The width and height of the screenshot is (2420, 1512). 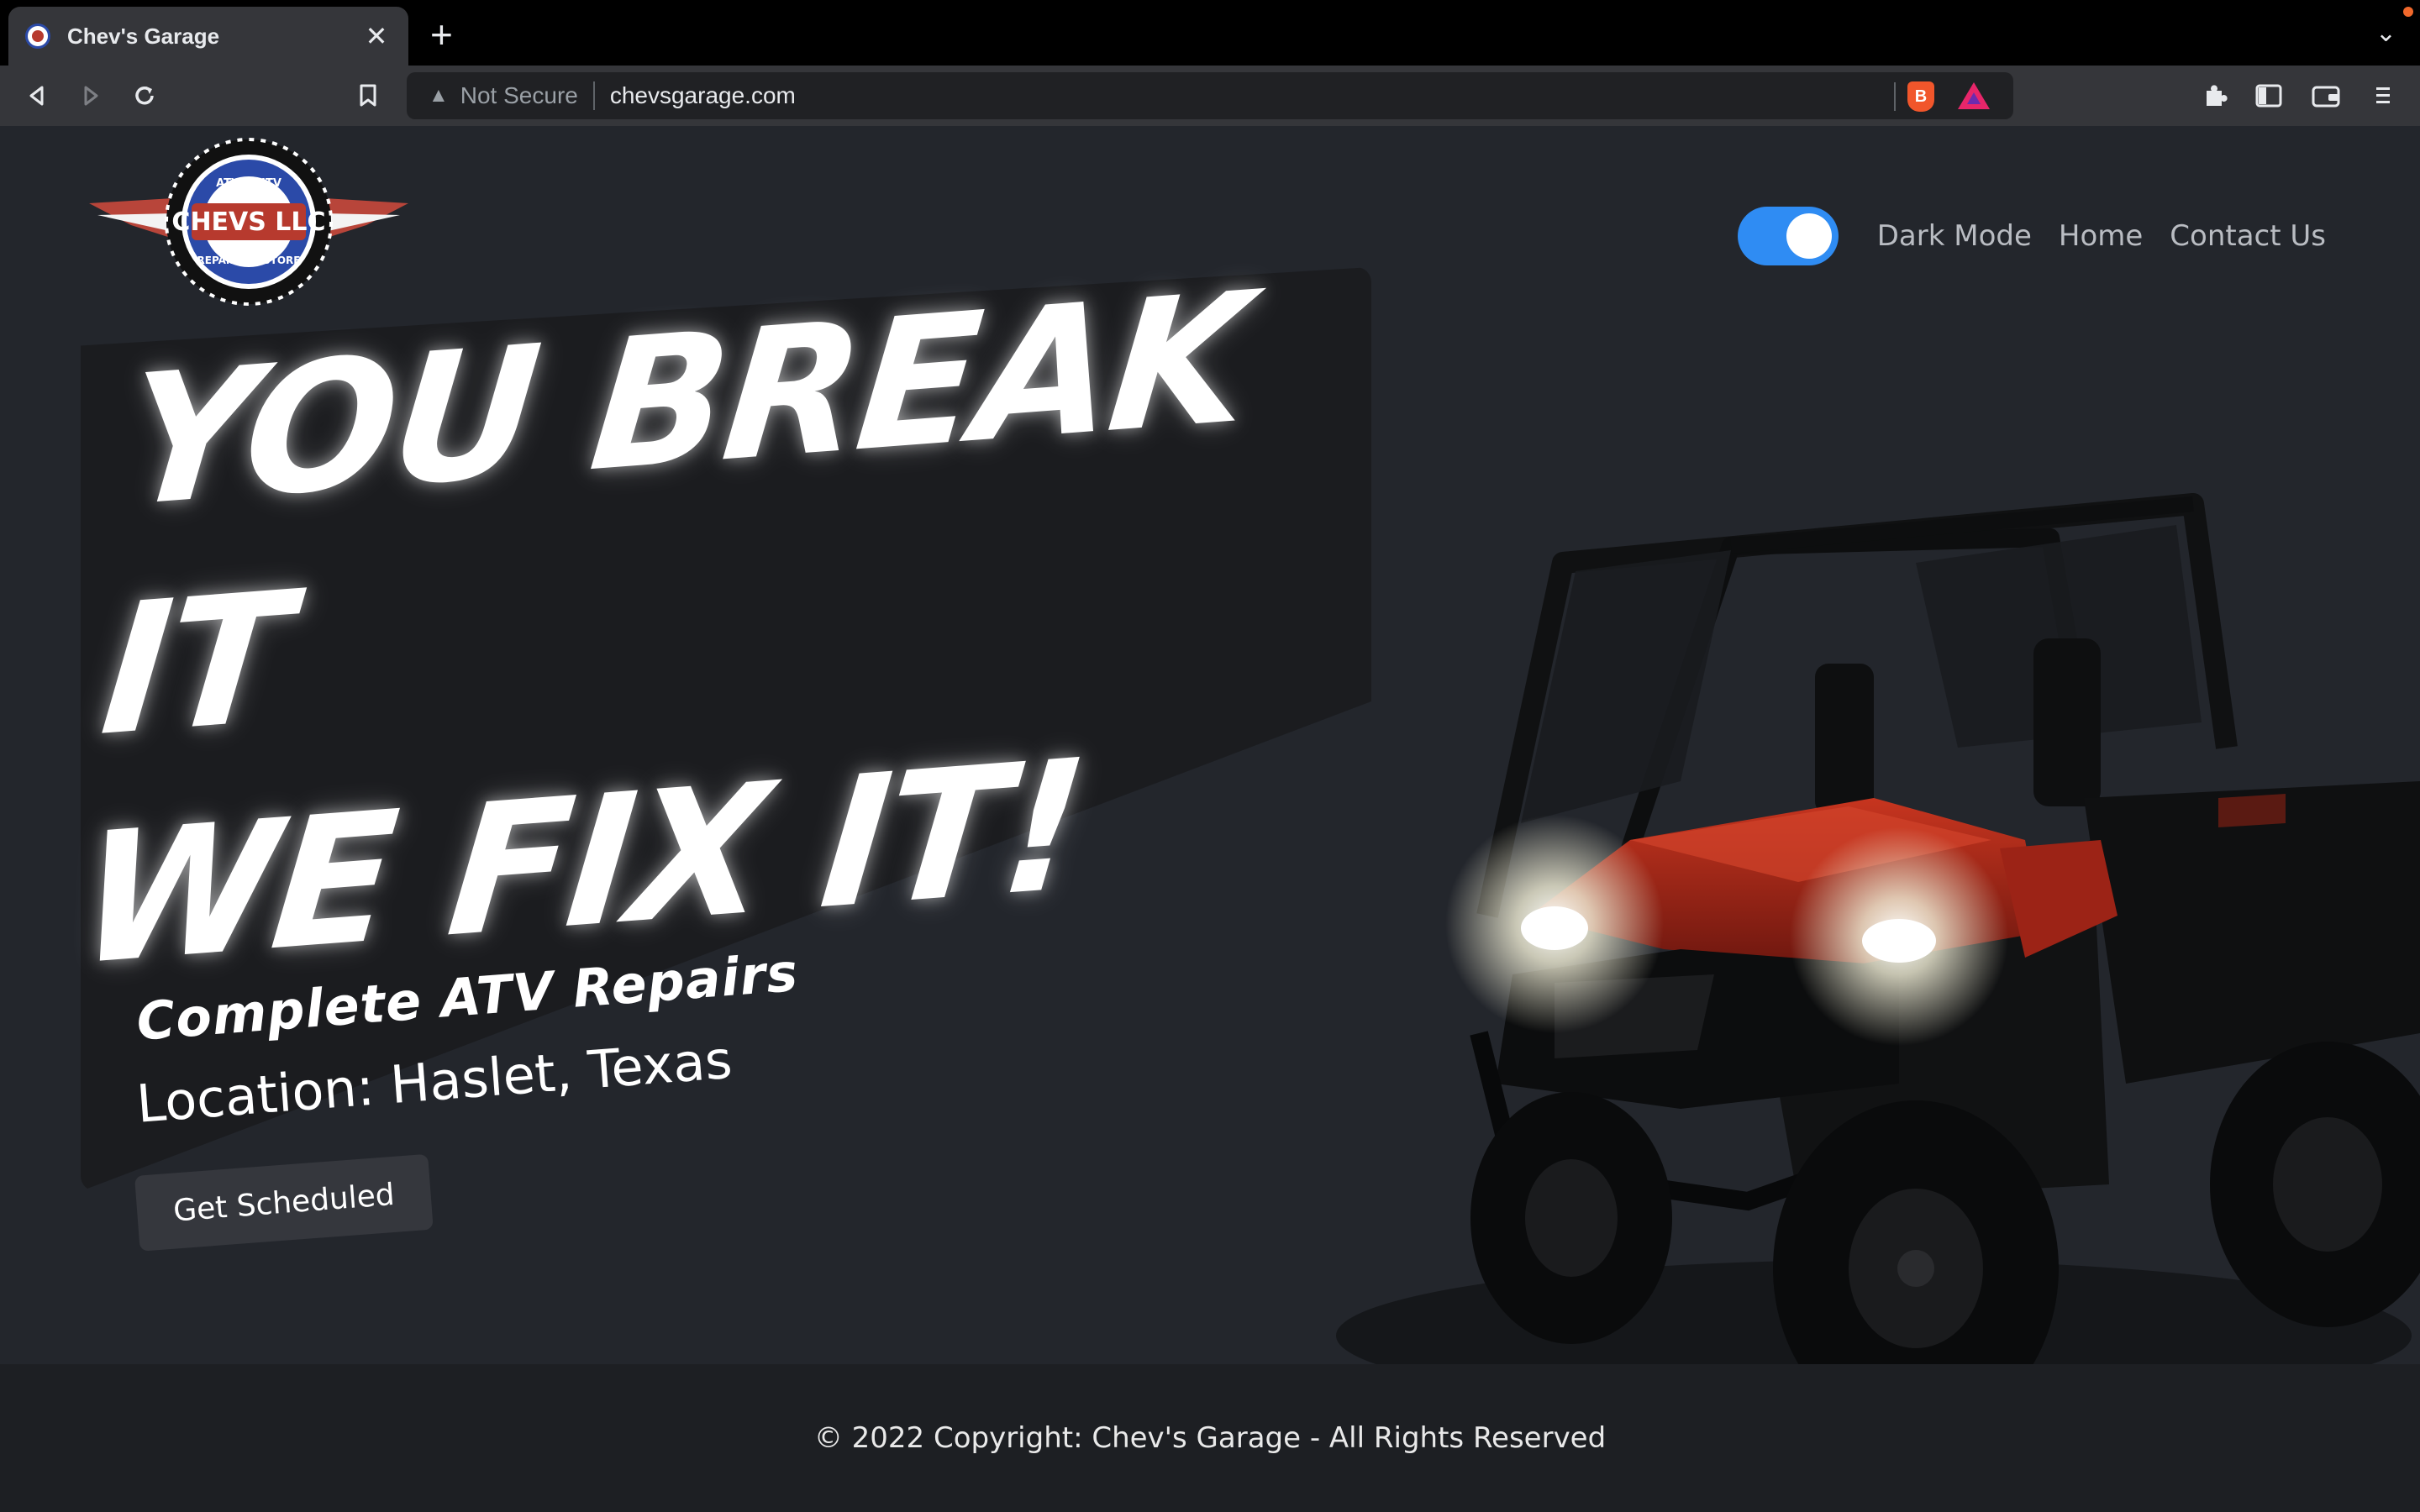 What do you see at coordinates (2248, 236) in the screenshot?
I see `nav-contact-link: Contact Us` at bounding box center [2248, 236].